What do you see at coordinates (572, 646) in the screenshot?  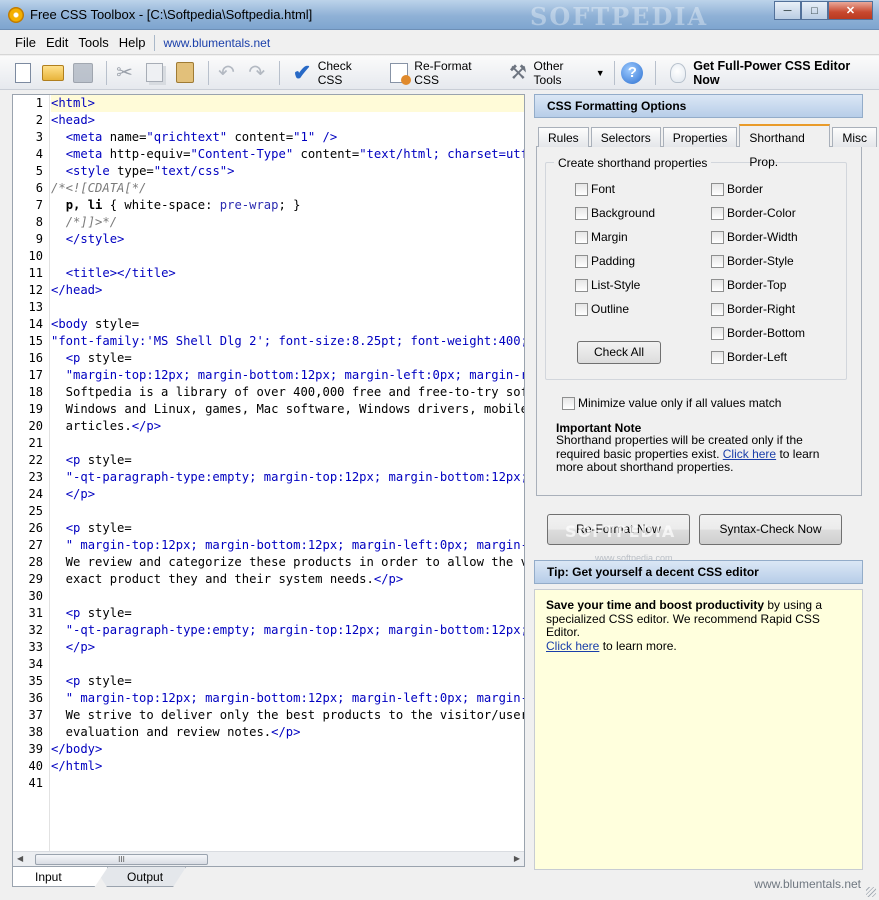 I see `tip-click-here-link: Click here` at bounding box center [572, 646].